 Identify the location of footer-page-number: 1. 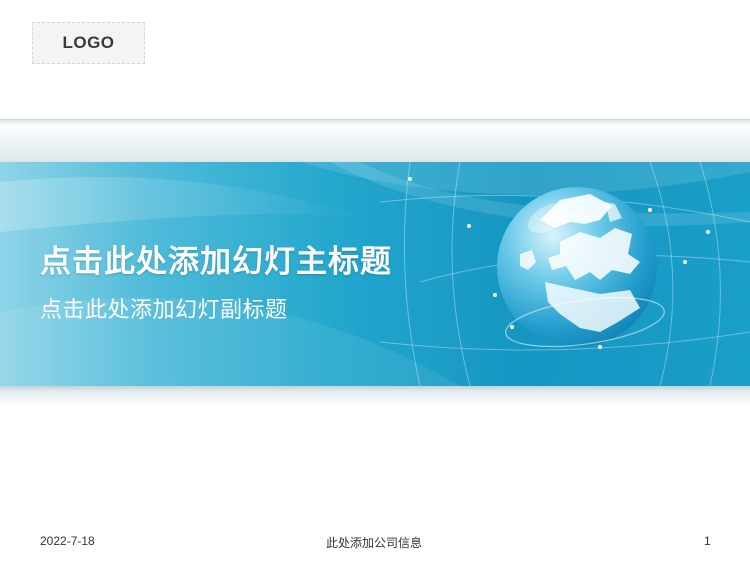
(707, 541).